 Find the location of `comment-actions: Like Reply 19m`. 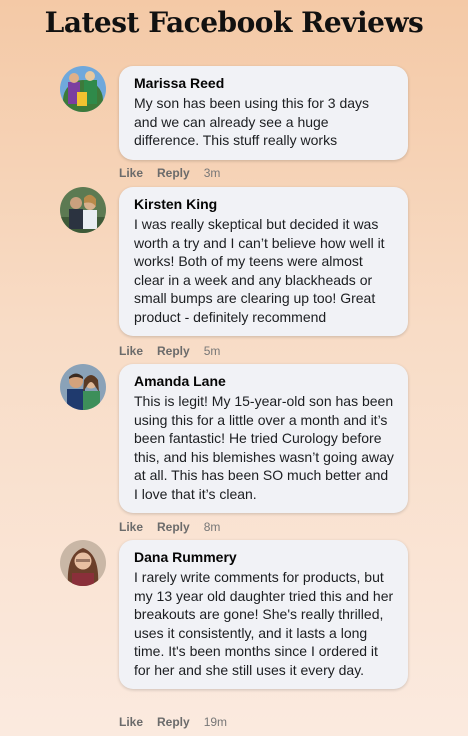

comment-actions: Like Reply 19m is located at coordinates (173, 722).